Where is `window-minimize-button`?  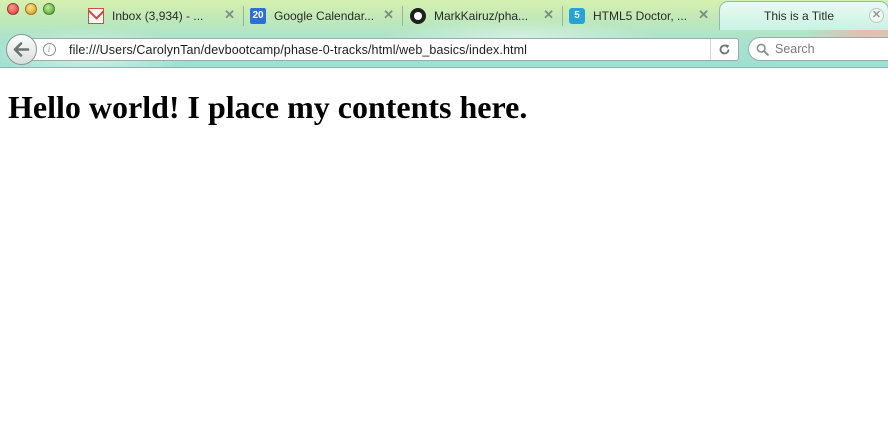
window-minimize-button is located at coordinates (31, 9).